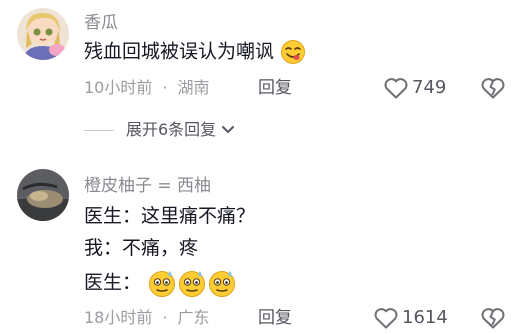 The image size is (522, 334). I want to click on comment-text-line: 我：不痛，疼, so click(141, 248).